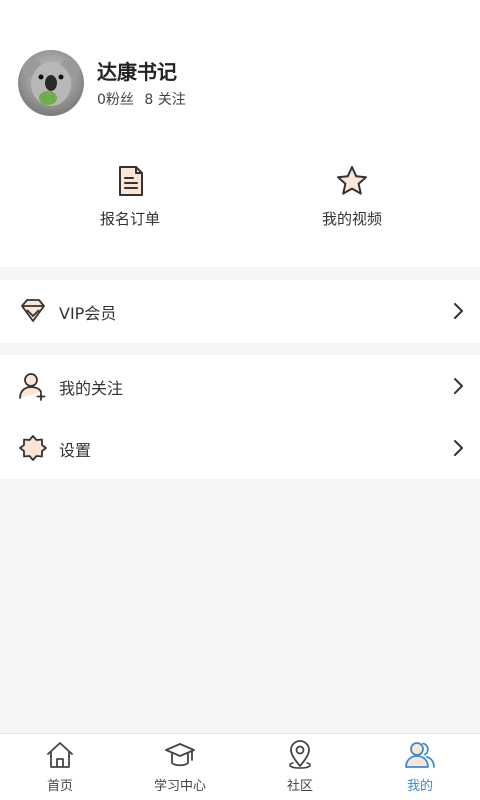  Describe the element at coordinates (352, 180) in the screenshot. I see `star-icon` at that location.